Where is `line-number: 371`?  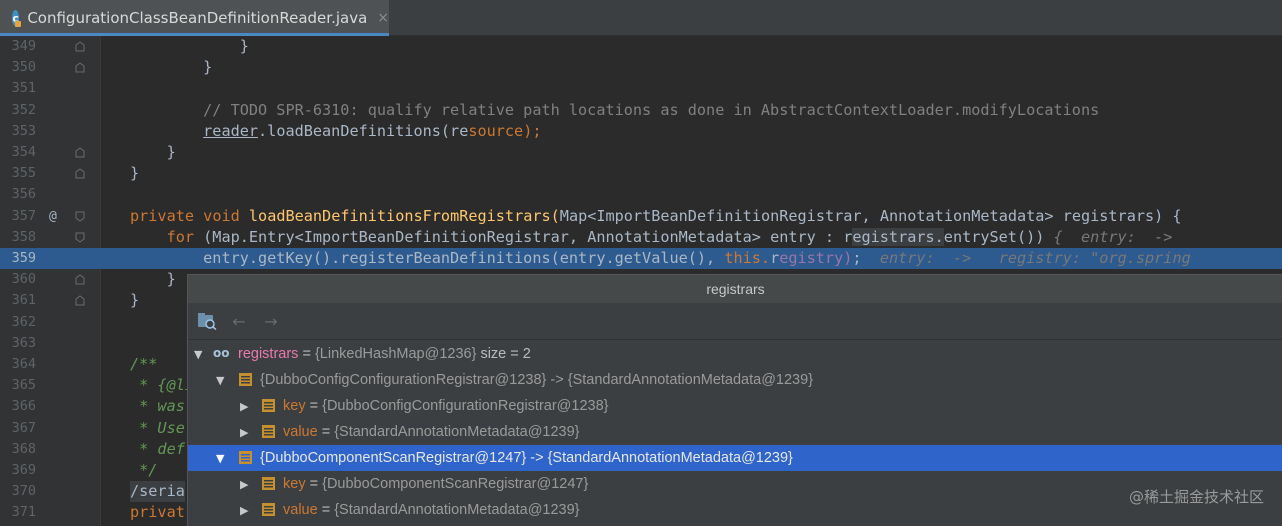 line-number: 371 is located at coordinates (23, 512).